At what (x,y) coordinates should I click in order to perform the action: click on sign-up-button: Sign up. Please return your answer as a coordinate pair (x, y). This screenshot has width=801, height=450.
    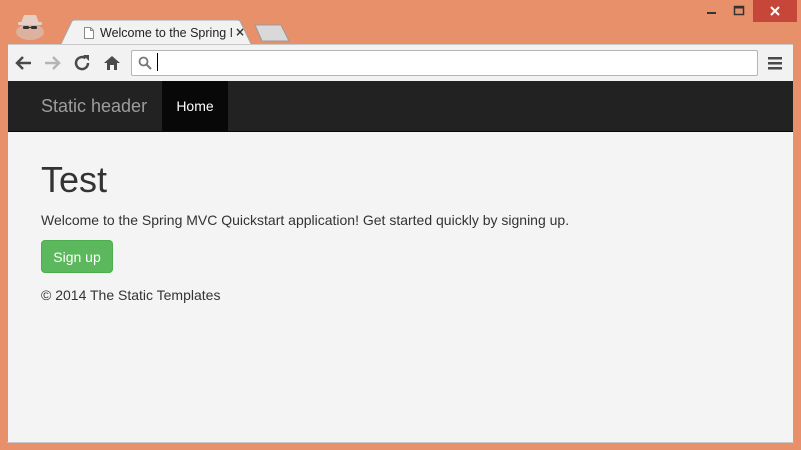
    Looking at the image, I should click on (77, 256).